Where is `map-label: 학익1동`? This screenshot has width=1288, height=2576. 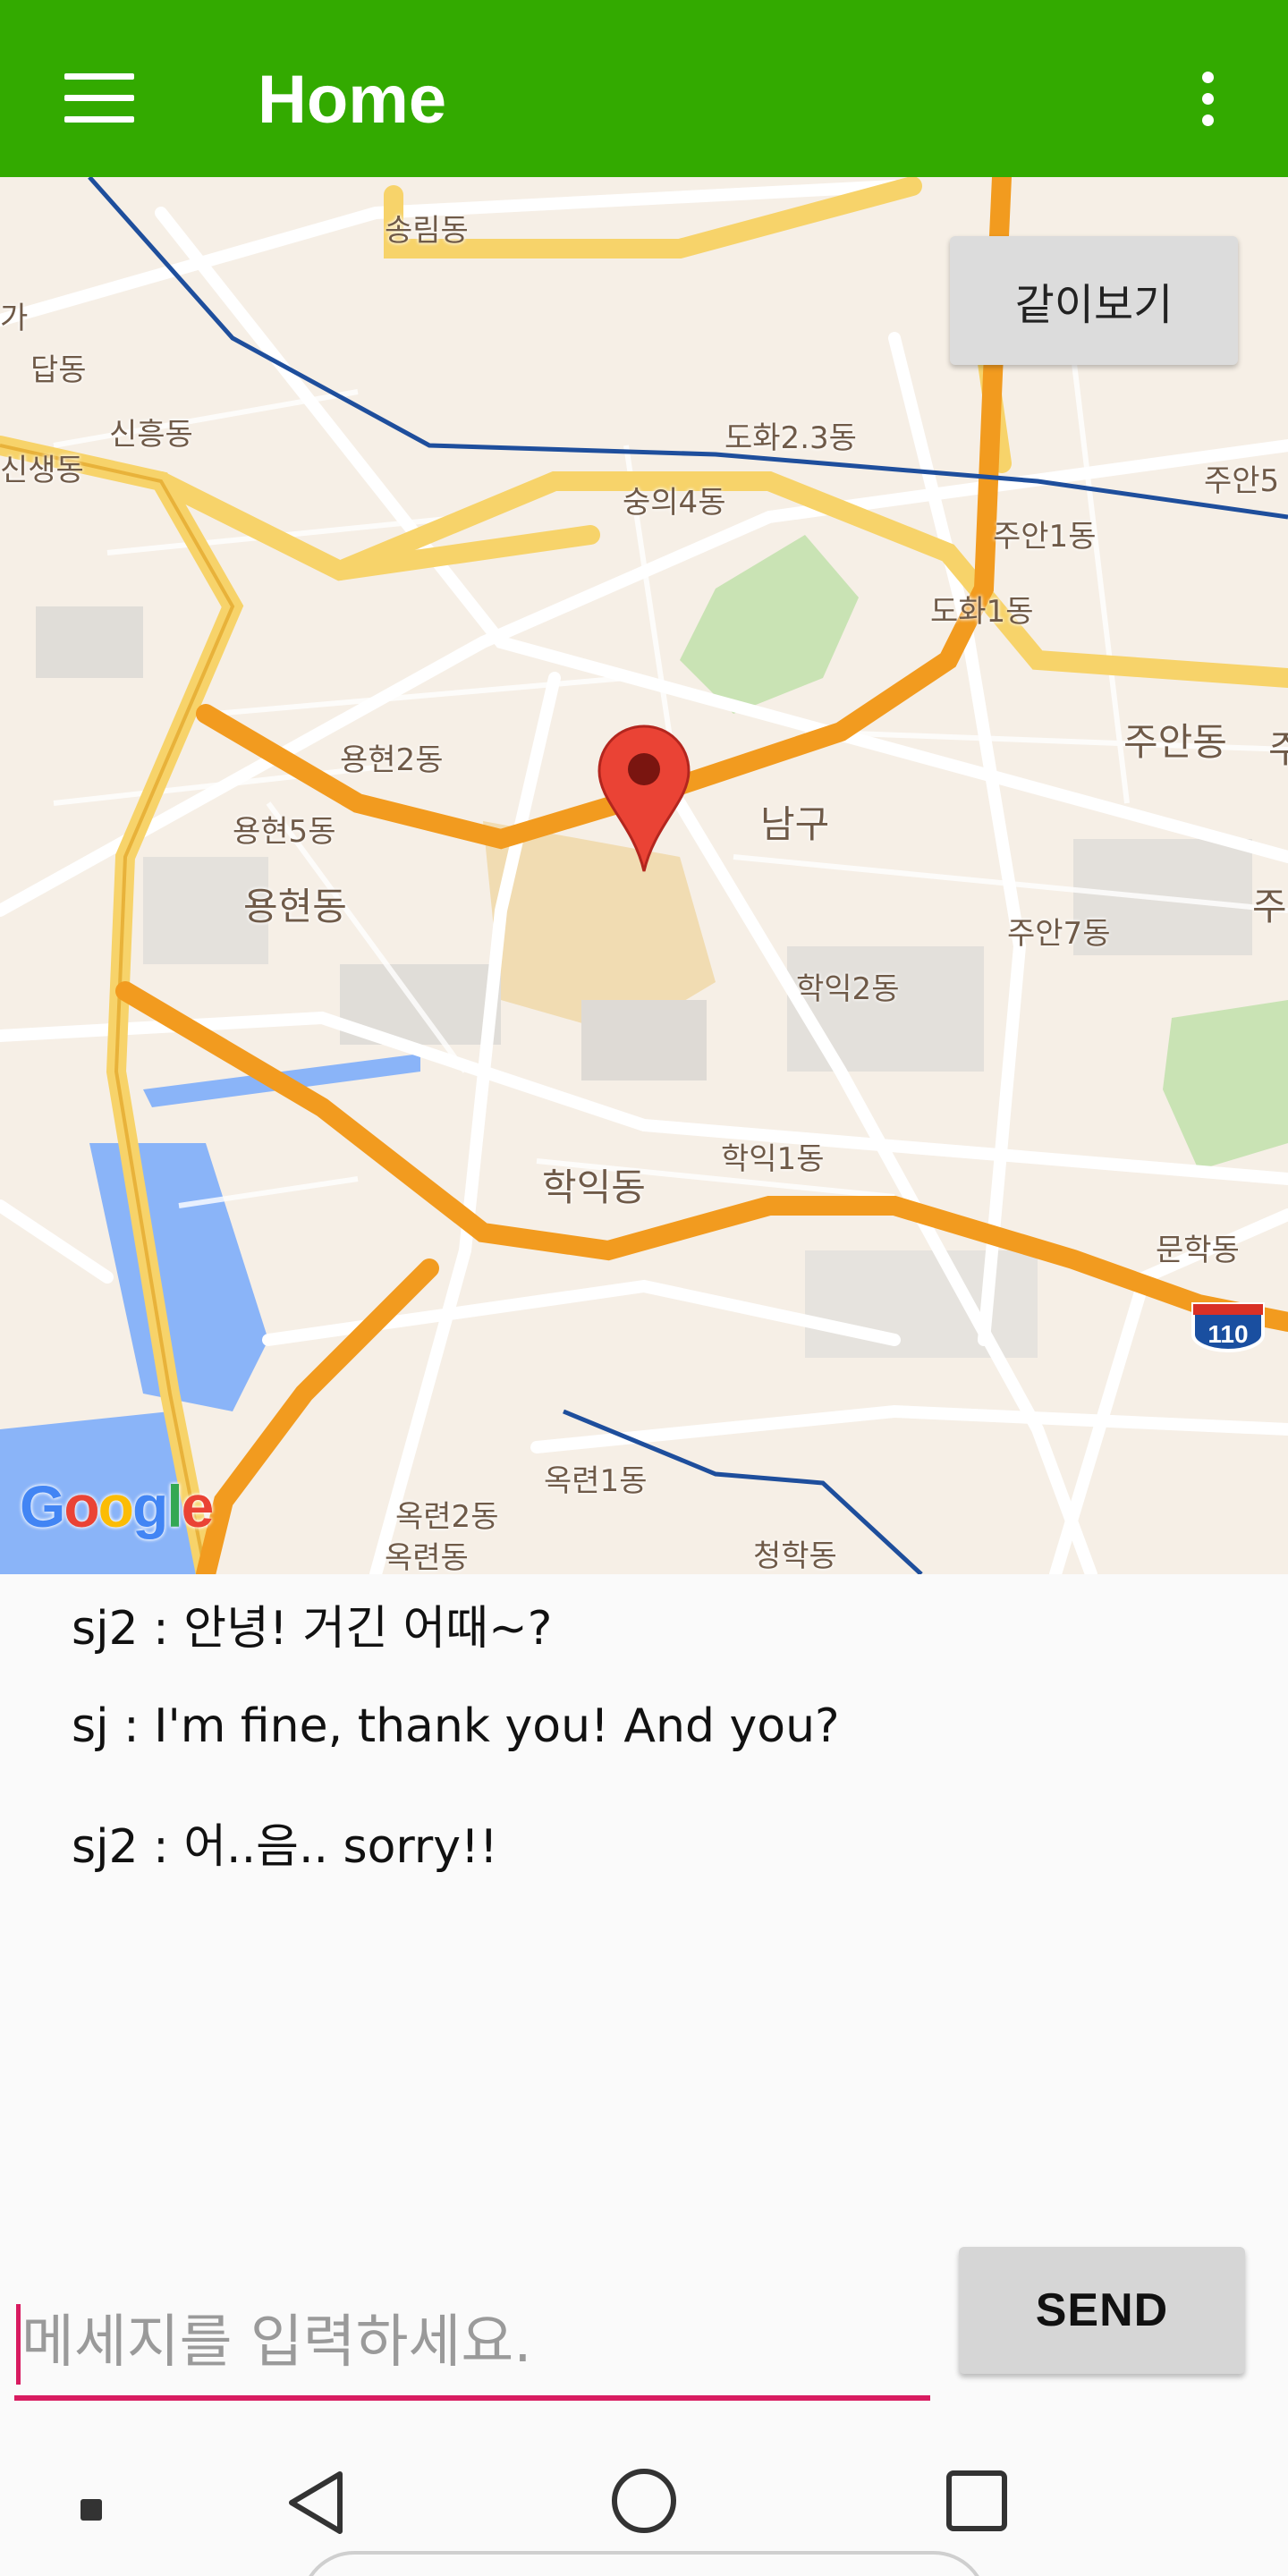 map-label: 학익1동 is located at coordinates (773, 1159).